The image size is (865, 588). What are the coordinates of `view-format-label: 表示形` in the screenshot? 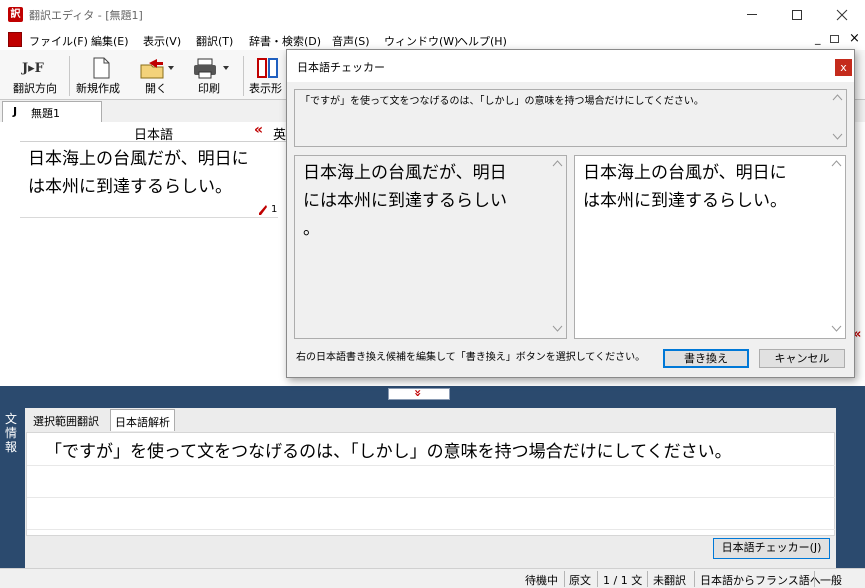 It's located at (265, 88).